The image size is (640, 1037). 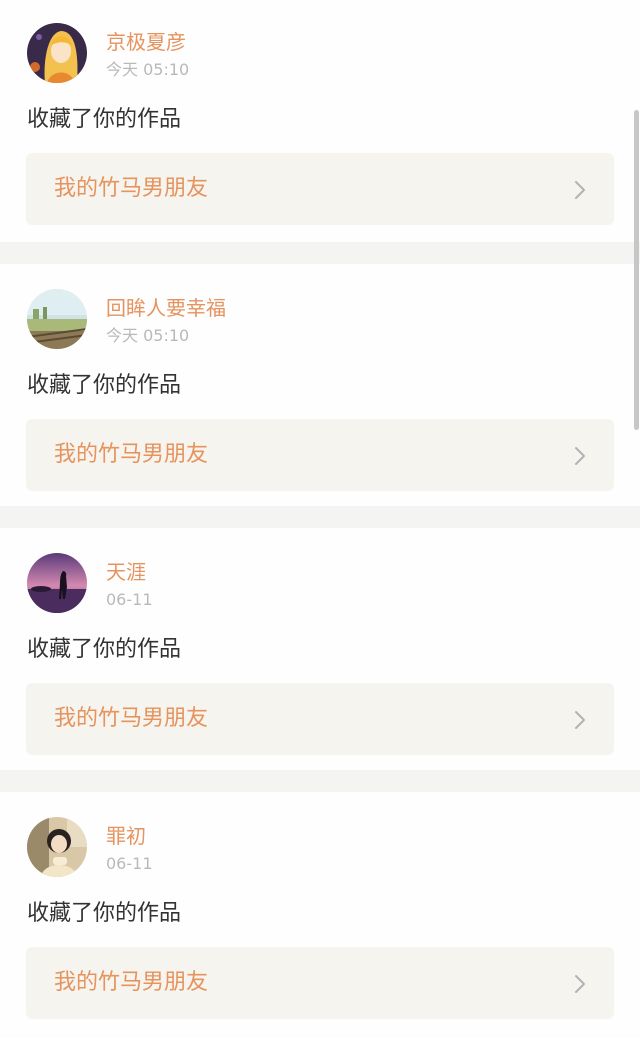 I want to click on girl-photo-avatar-icon, so click(x=57, y=847).